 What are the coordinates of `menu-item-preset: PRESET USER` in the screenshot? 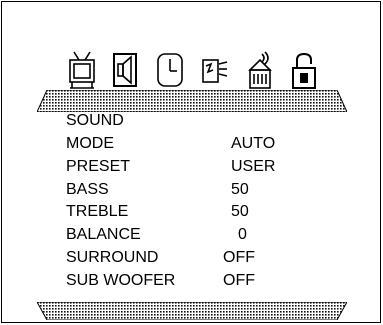 It's located at (196, 167).